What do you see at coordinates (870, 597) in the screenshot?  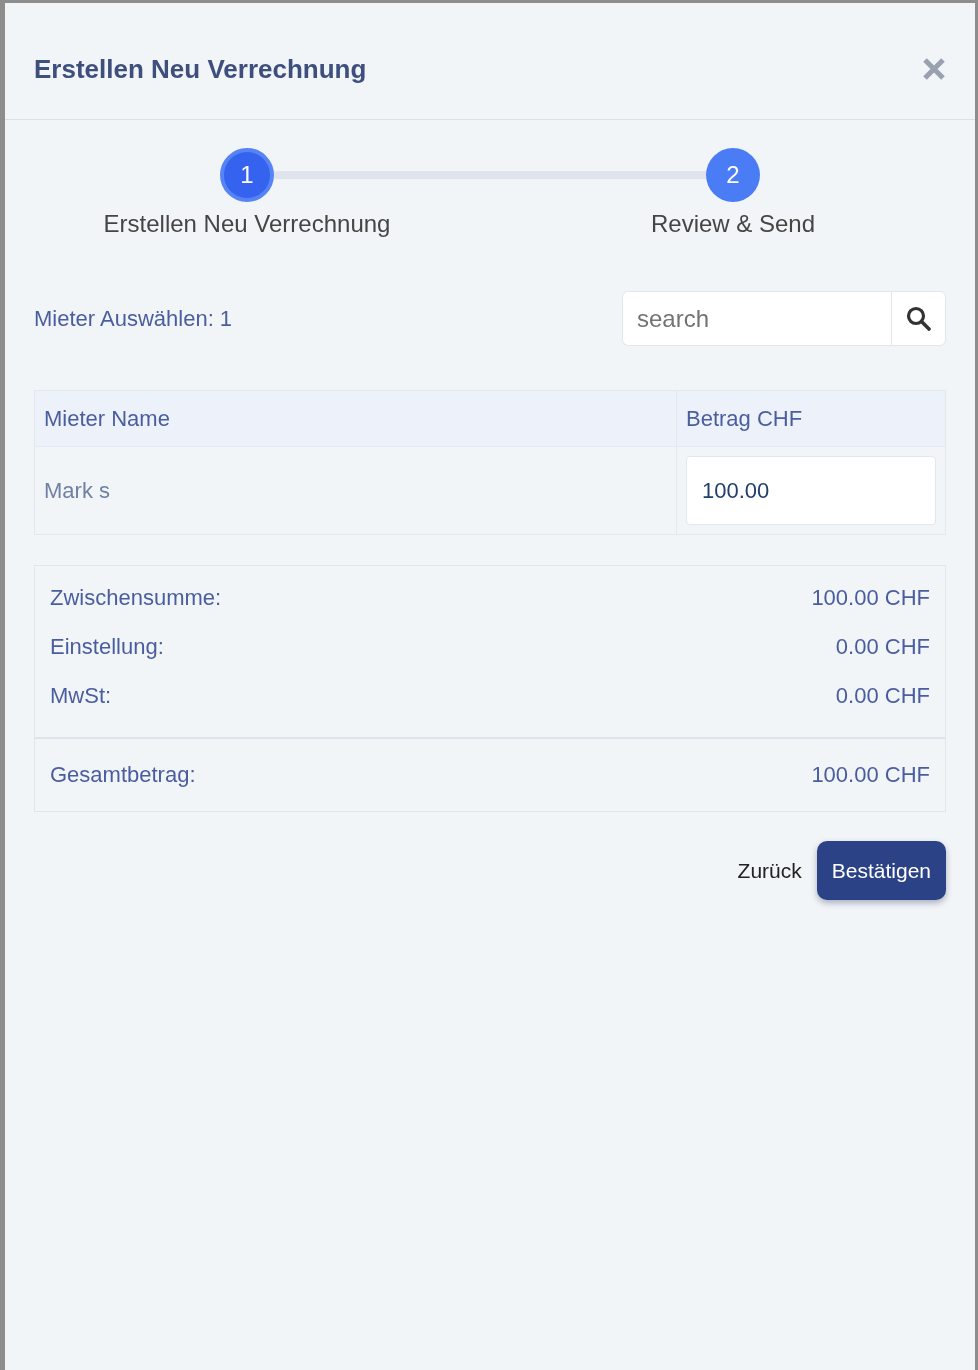 I see `summary-value: 100.00 CHF` at bounding box center [870, 597].